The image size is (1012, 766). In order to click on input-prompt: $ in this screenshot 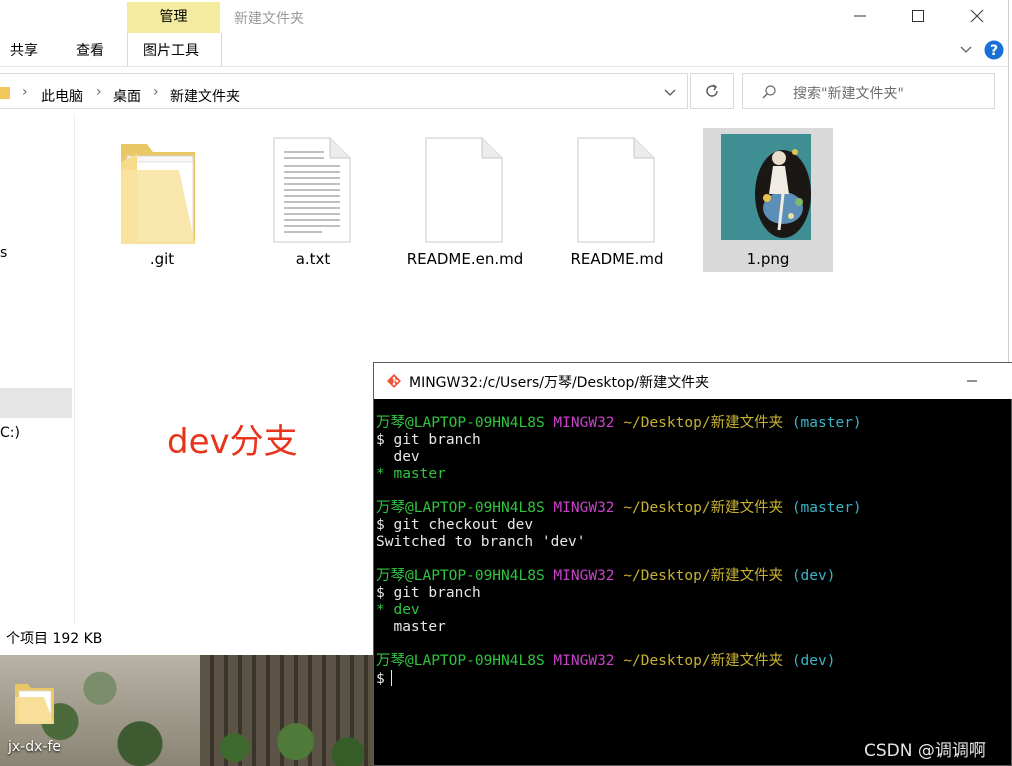, I will do `click(380, 679)`.